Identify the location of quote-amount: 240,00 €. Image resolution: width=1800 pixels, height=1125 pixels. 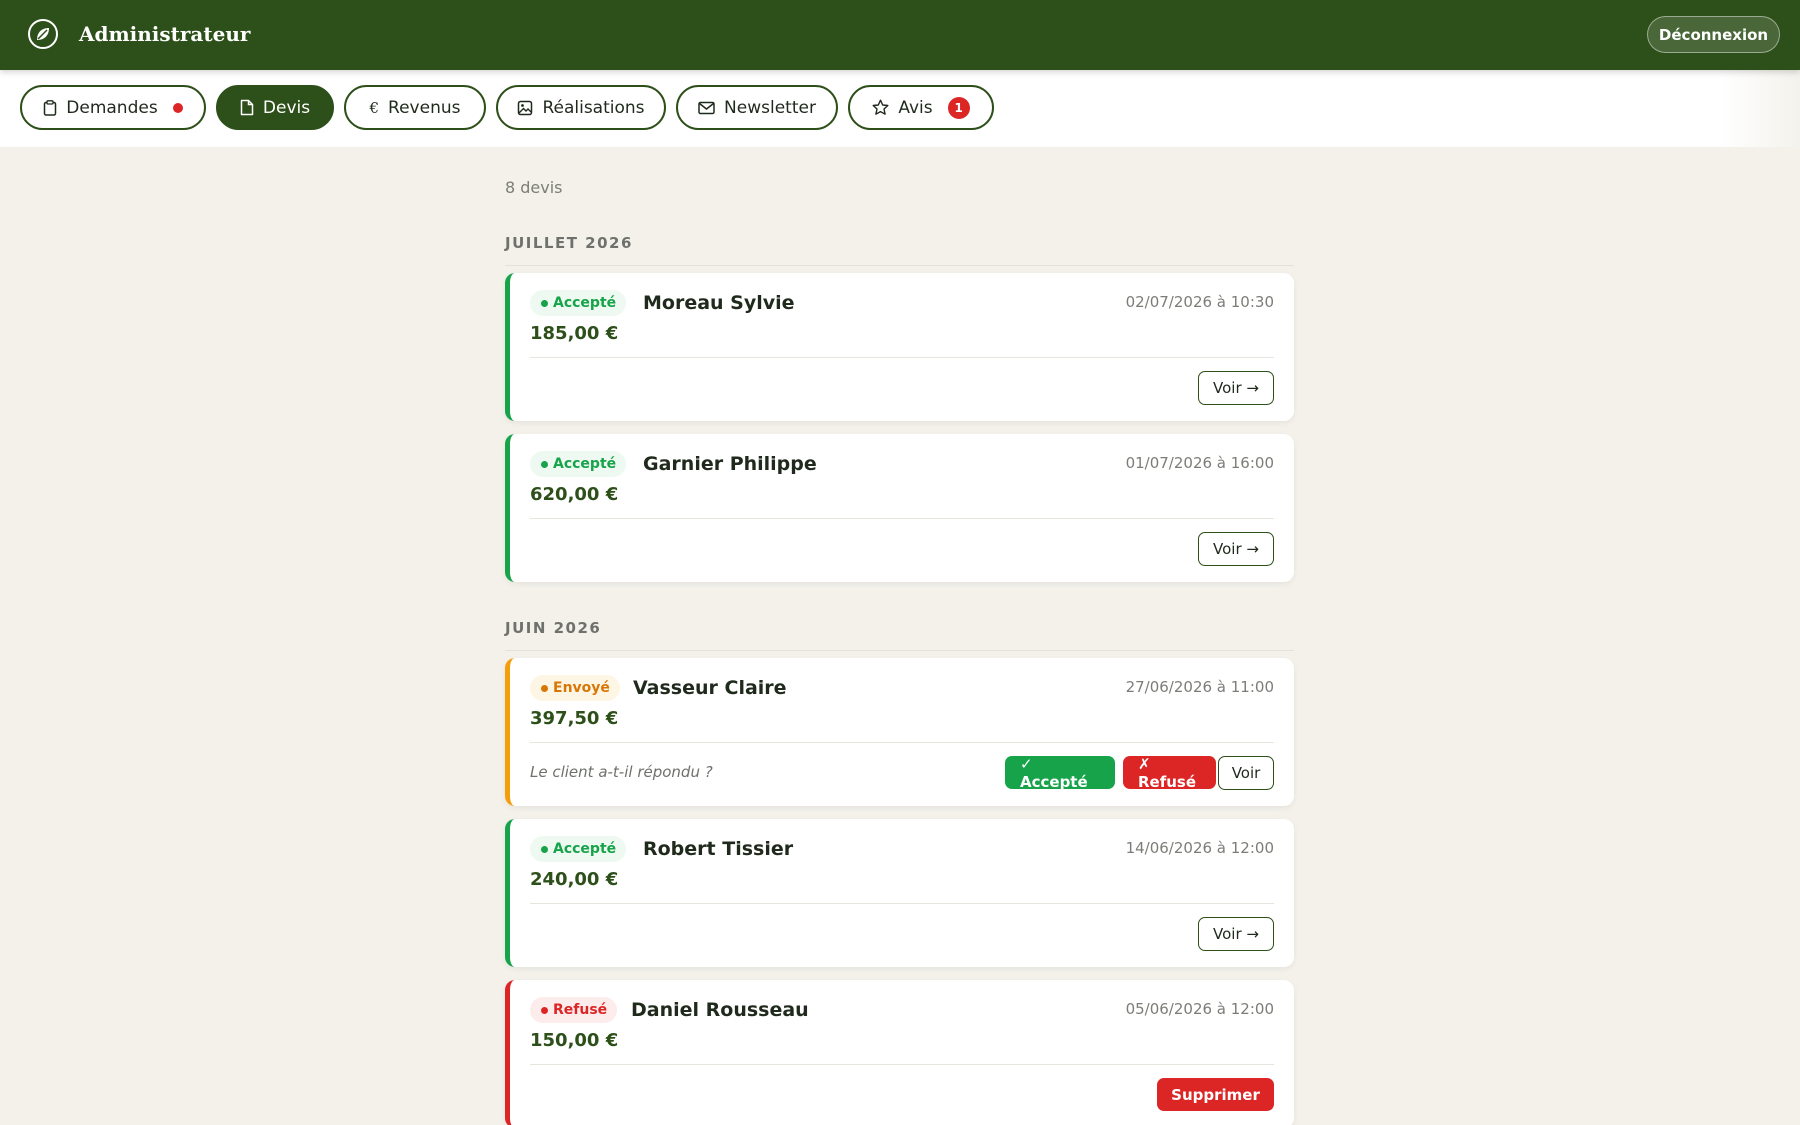
(574, 879).